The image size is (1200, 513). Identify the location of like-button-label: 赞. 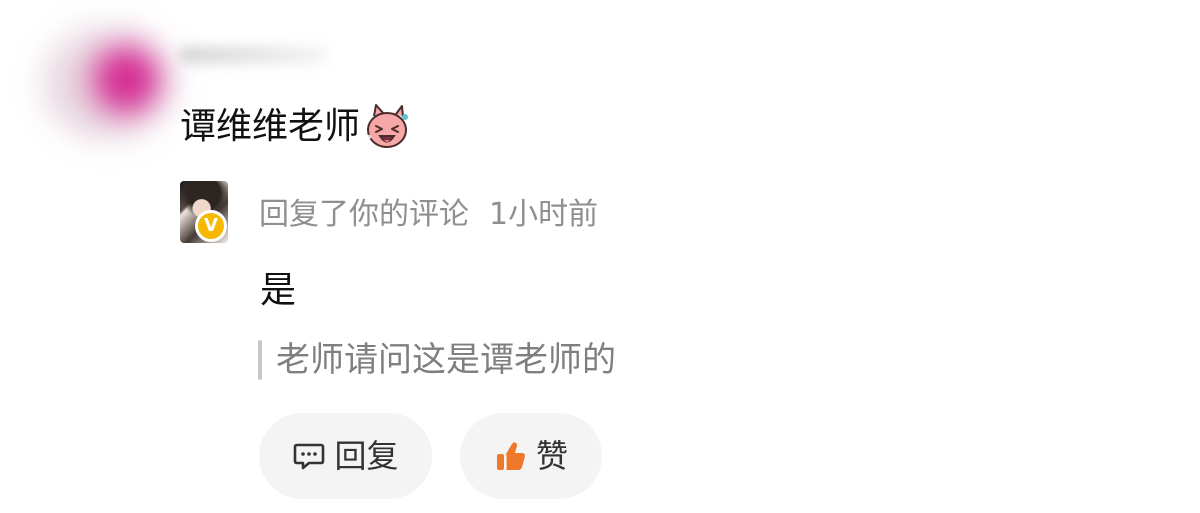
(551, 456).